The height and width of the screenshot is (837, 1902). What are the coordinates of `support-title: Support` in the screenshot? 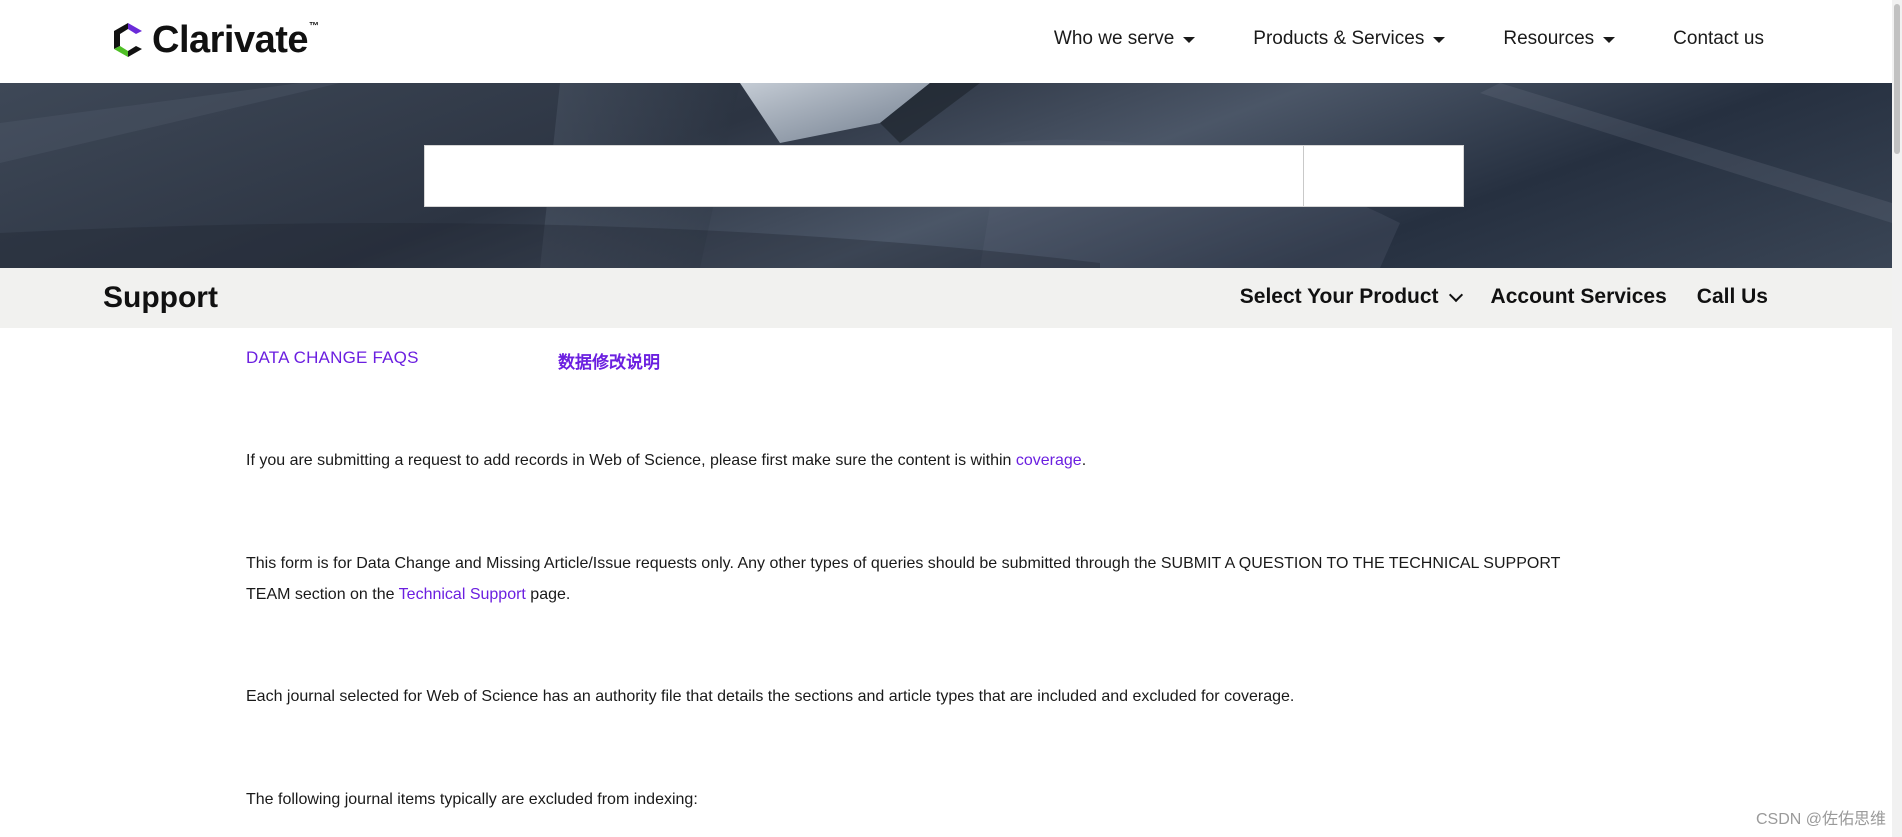 It's located at (160, 297).